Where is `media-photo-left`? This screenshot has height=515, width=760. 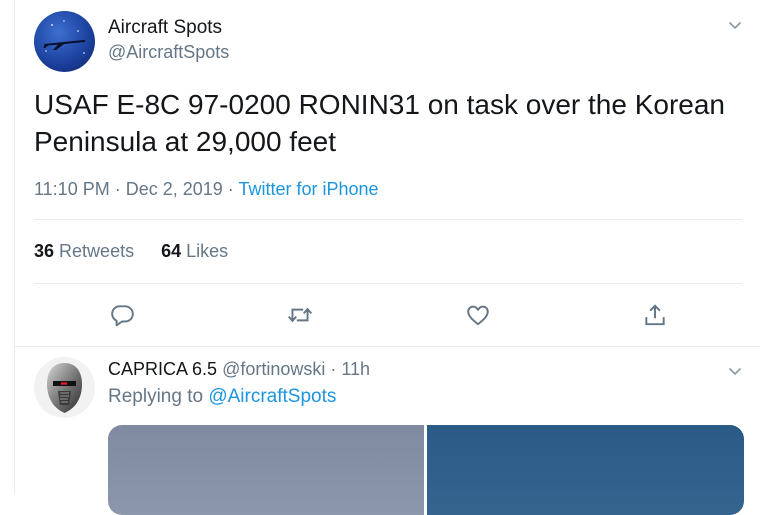 media-photo-left is located at coordinates (266, 470).